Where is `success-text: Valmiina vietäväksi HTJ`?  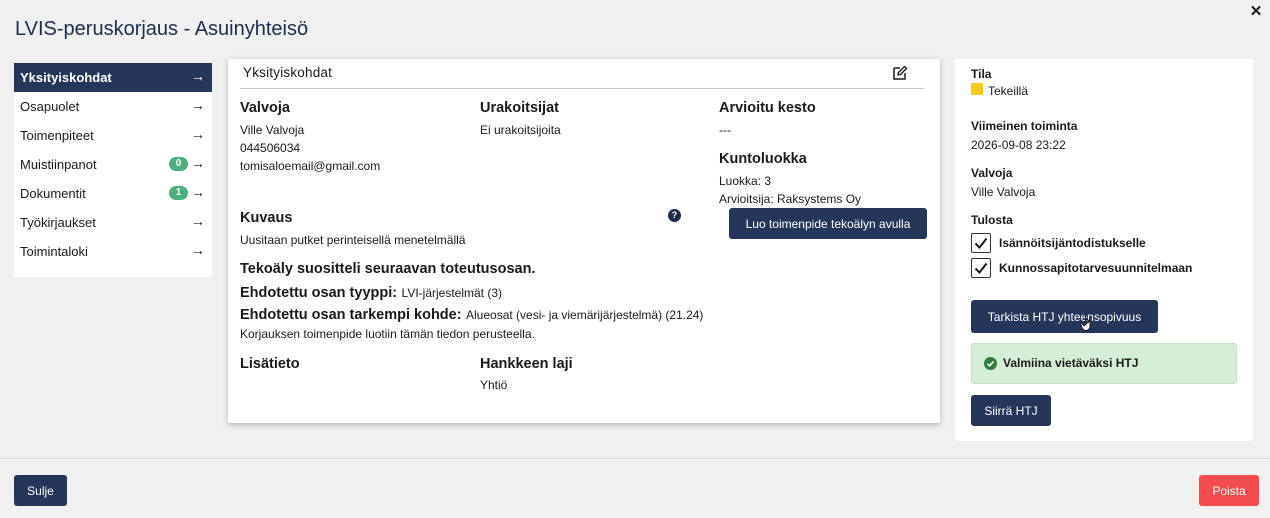
success-text: Valmiina vietäväksi HTJ is located at coordinates (1071, 363).